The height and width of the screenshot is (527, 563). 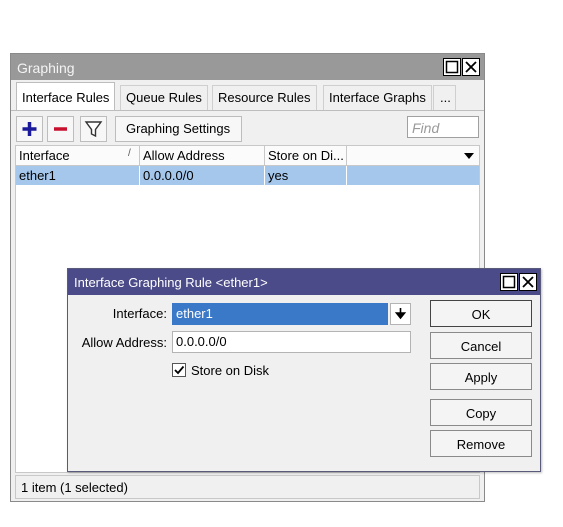 What do you see at coordinates (481, 443) in the screenshot?
I see `remove-button: Remove` at bounding box center [481, 443].